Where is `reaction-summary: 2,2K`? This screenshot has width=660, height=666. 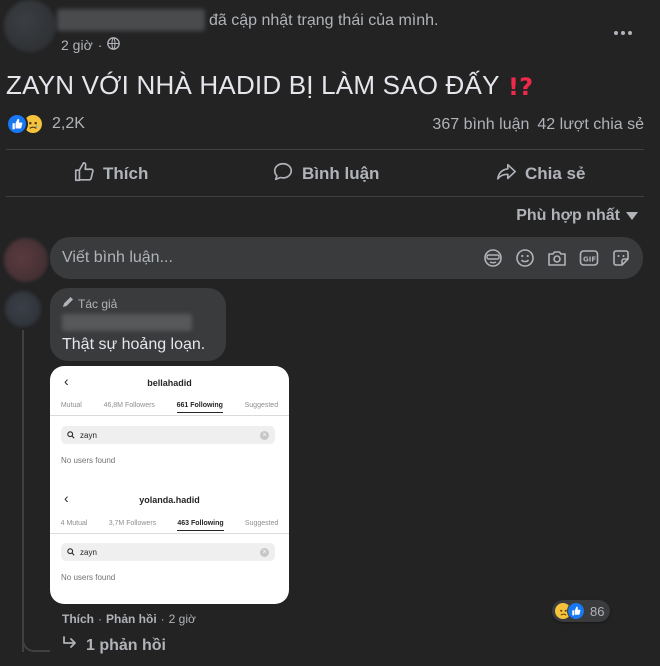 reaction-summary: 2,2K is located at coordinates (45, 124).